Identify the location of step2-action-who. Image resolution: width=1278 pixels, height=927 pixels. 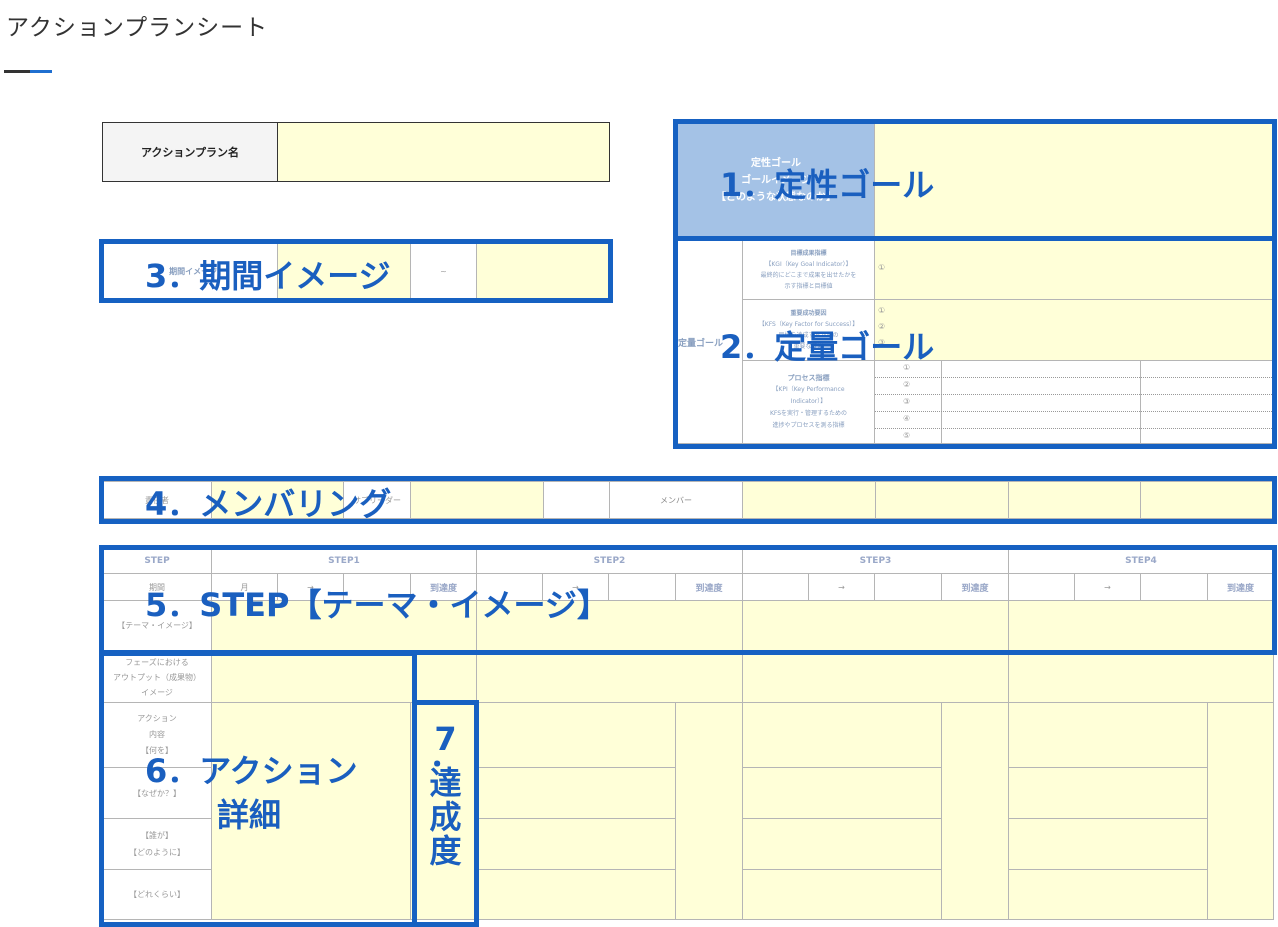
(576, 844).